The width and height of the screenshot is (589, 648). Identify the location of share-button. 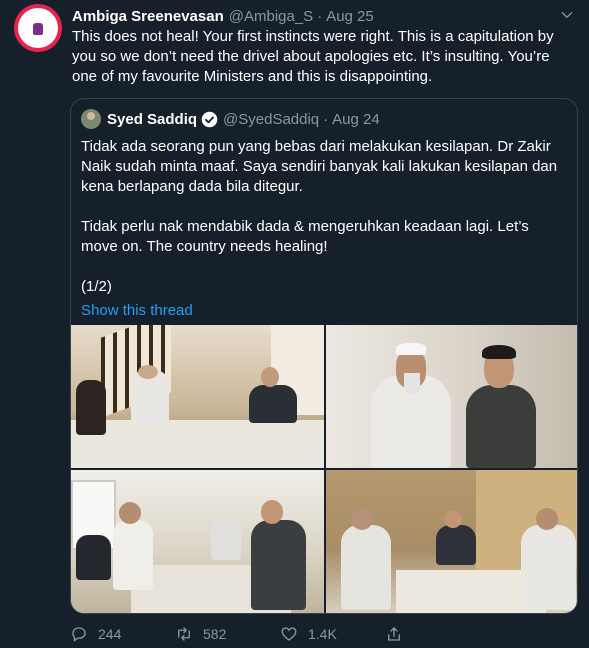
(437, 634).